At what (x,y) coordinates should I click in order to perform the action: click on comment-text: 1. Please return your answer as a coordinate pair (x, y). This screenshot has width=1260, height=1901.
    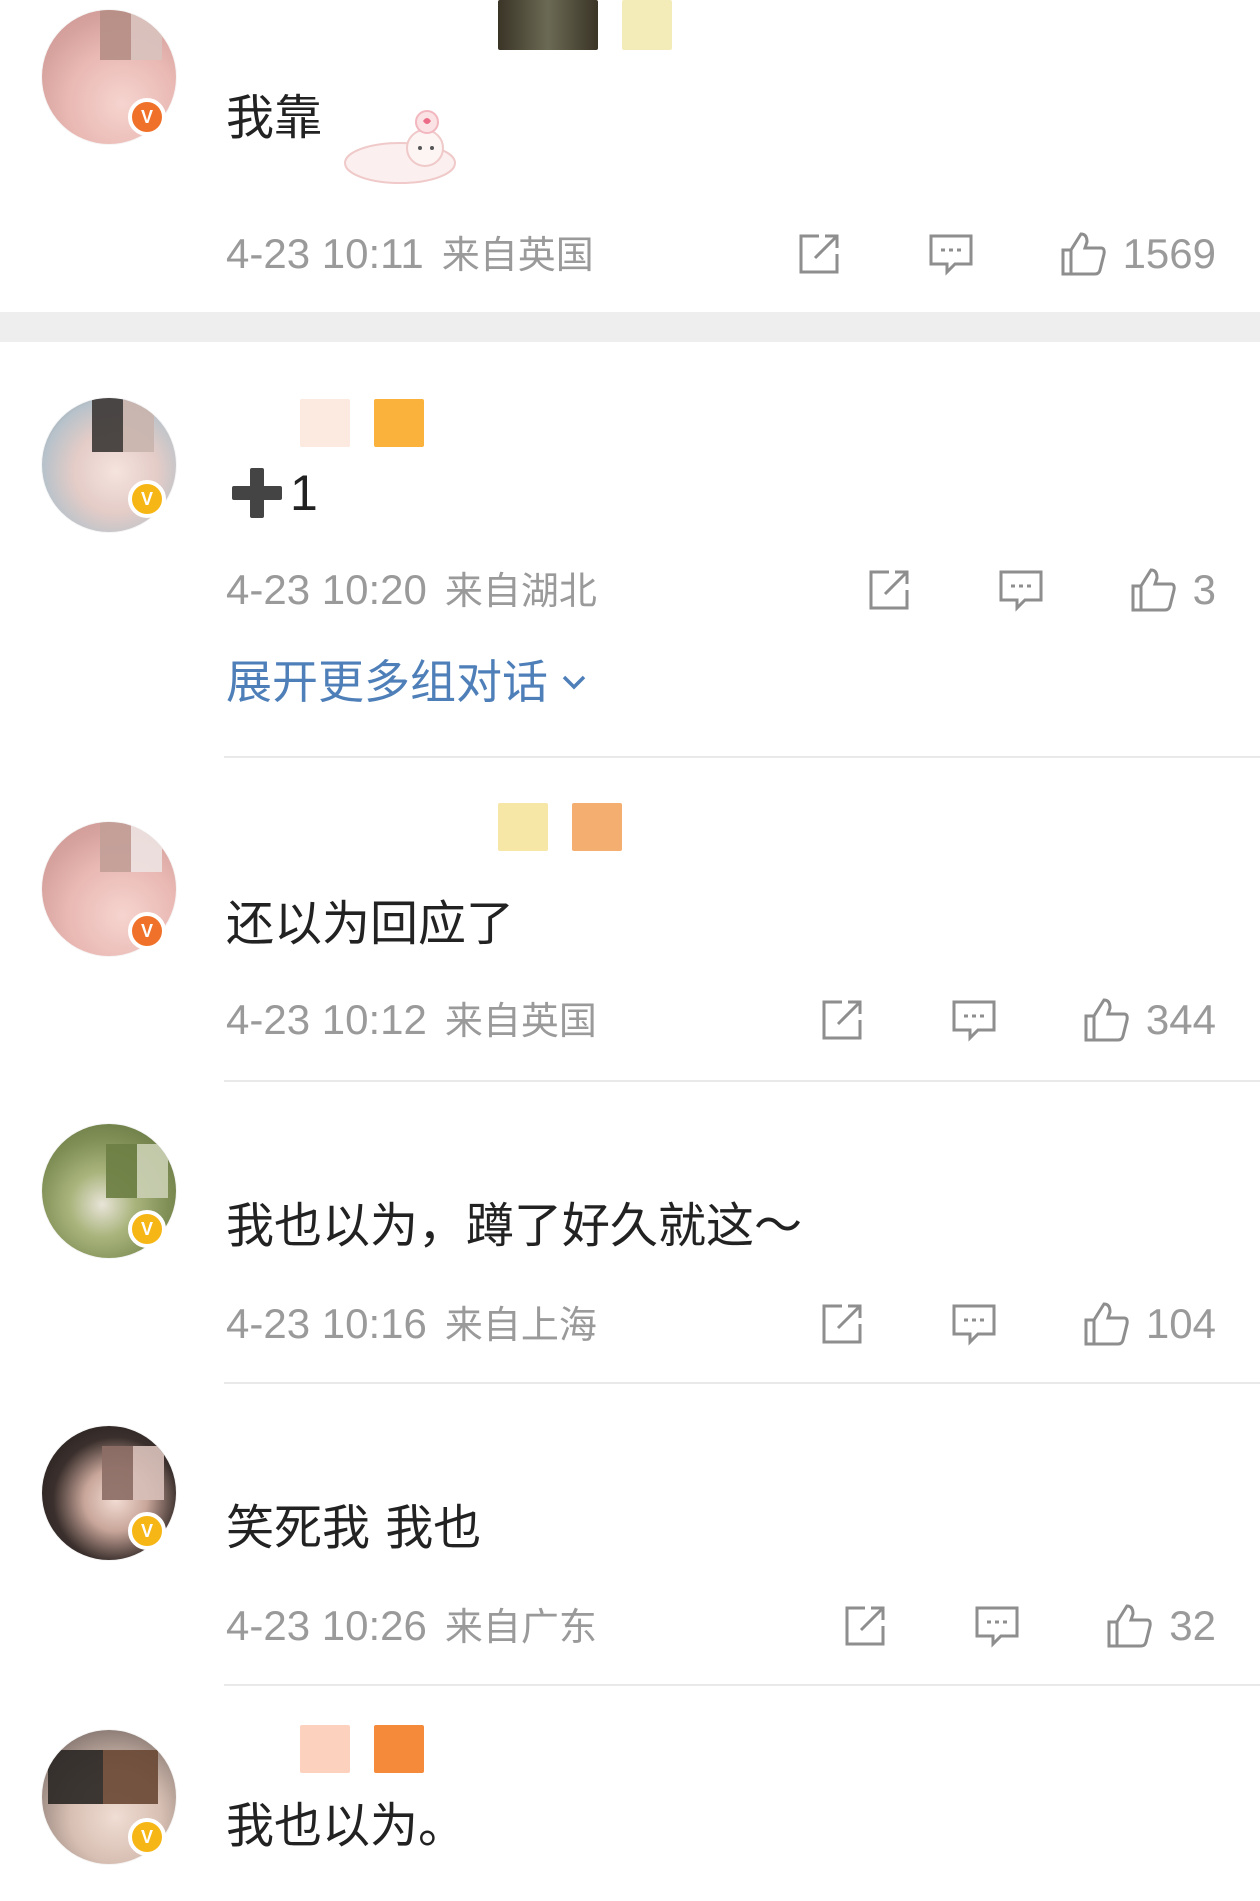
    Looking at the image, I should click on (272, 493).